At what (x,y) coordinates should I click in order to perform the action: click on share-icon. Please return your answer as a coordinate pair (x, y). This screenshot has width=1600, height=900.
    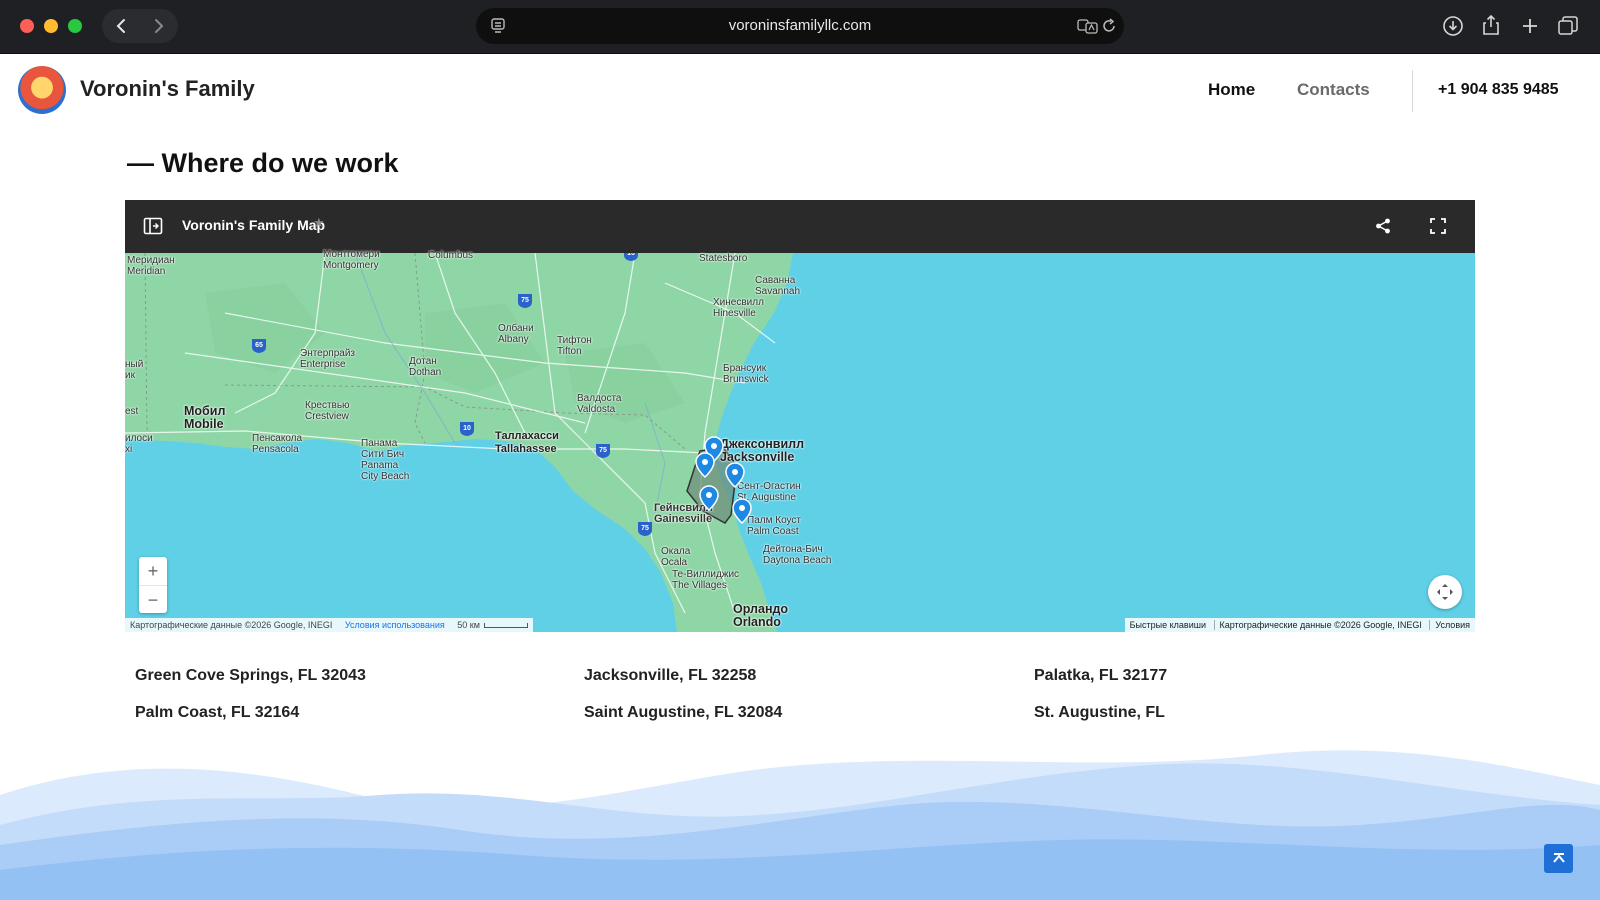
    Looking at the image, I should click on (1491, 25).